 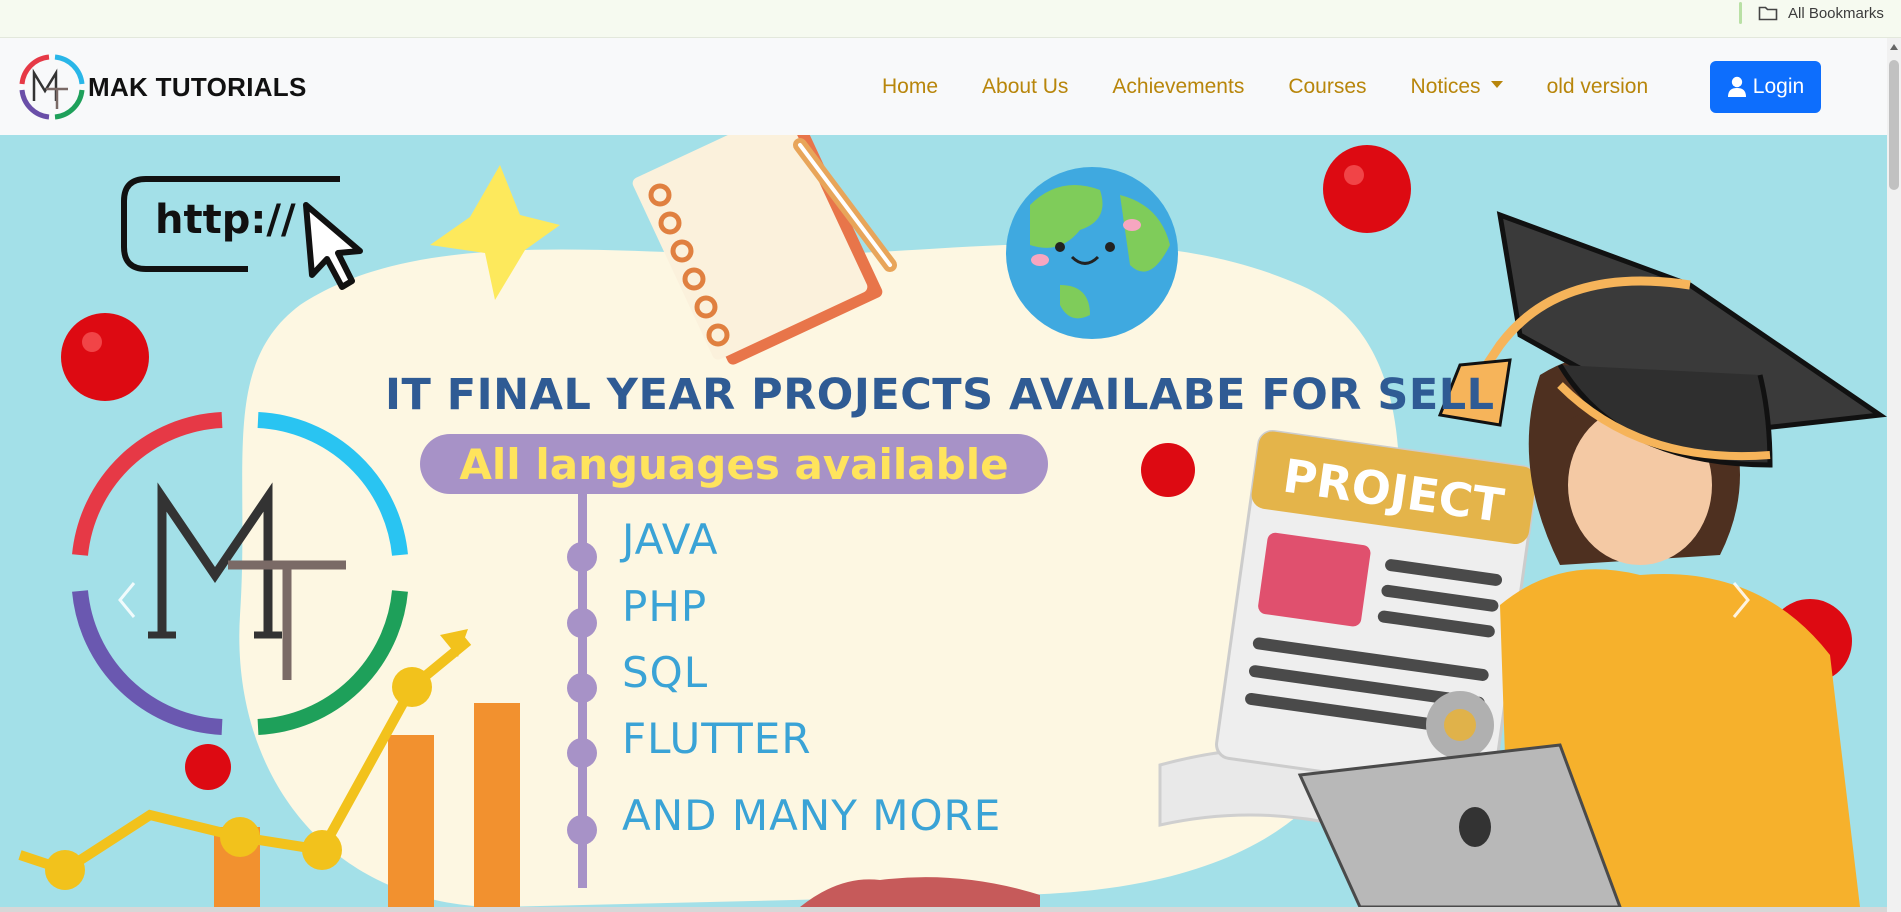 What do you see at coordinates (1598, 87) in the screenshot?
I see `nav-old-version: old version` at bounding box center [1598, 87].